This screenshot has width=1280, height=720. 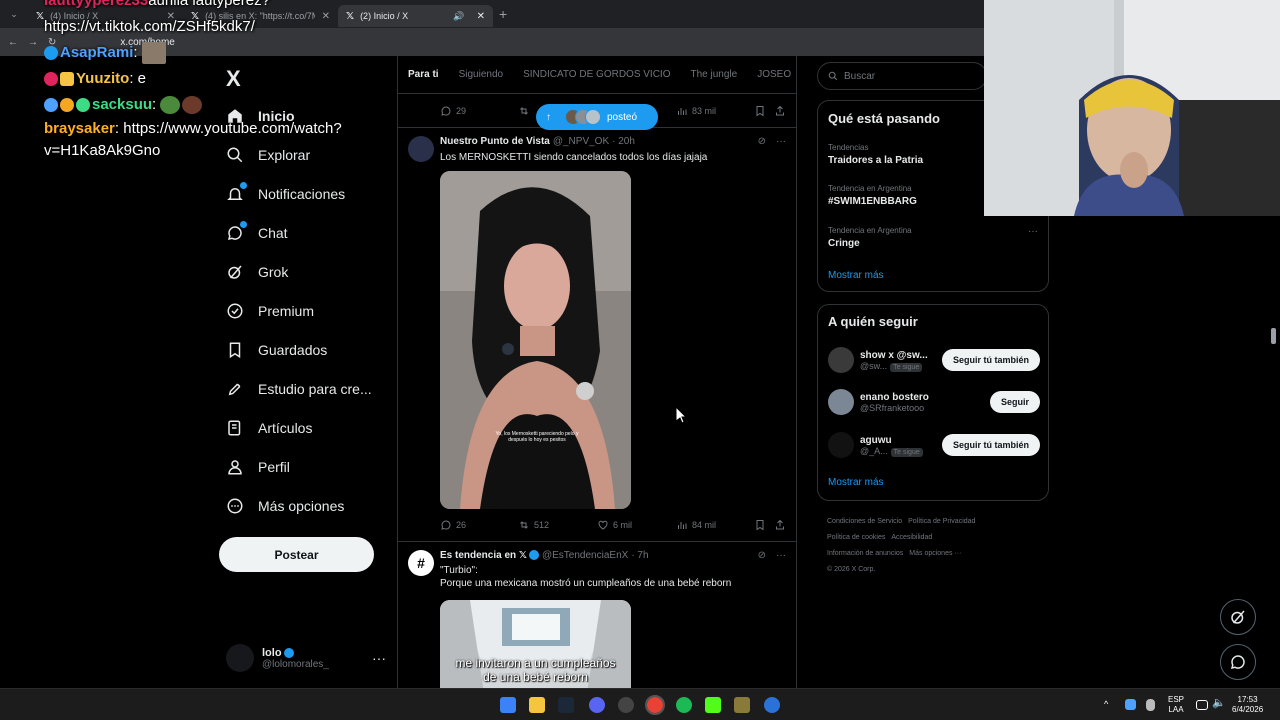 What do you see at coordinates (714, 74) in the screenshot?
I see `tab-list: The jungle` at bounding box center [714, 74].